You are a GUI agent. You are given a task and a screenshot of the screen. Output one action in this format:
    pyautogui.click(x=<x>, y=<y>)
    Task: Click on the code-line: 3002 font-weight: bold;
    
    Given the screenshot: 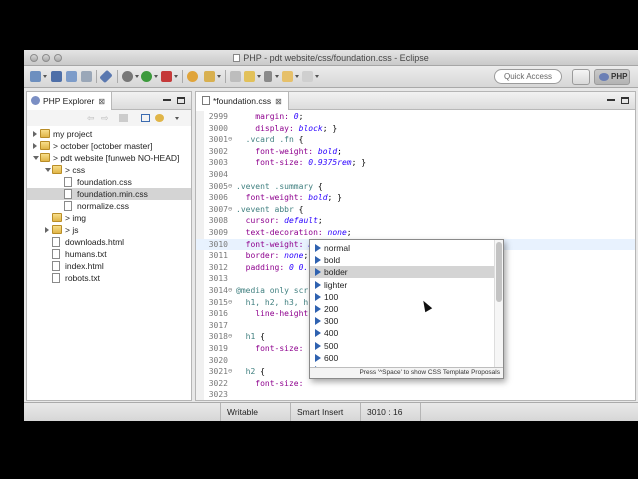 What is the action you would take?
    pyautogui.click(x=415, y=152)
    